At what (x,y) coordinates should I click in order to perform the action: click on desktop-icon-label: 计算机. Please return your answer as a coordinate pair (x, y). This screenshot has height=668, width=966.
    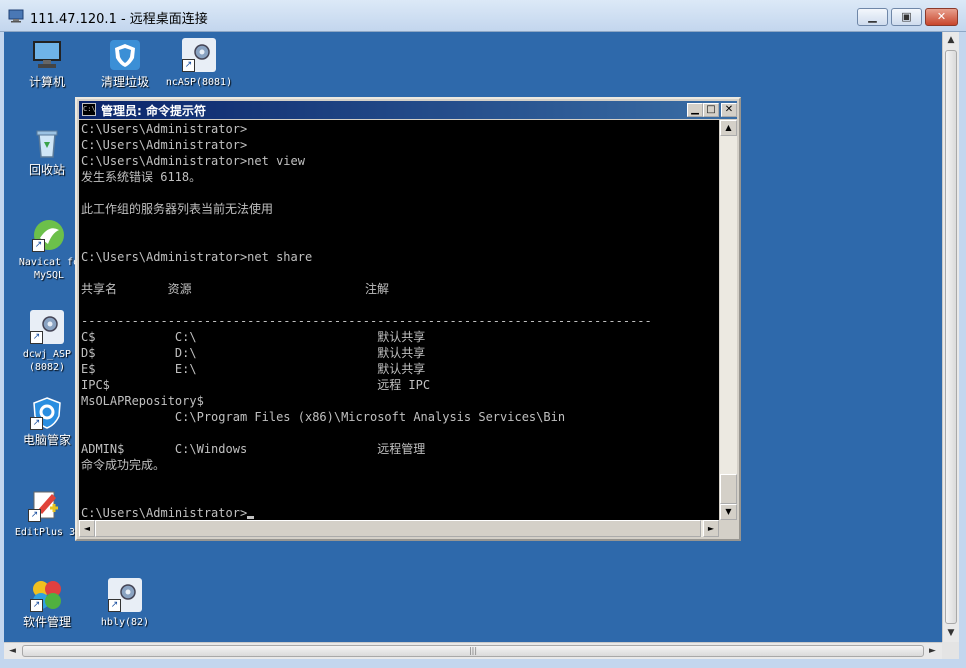
    Looking at the image, I should click on (46, 82).